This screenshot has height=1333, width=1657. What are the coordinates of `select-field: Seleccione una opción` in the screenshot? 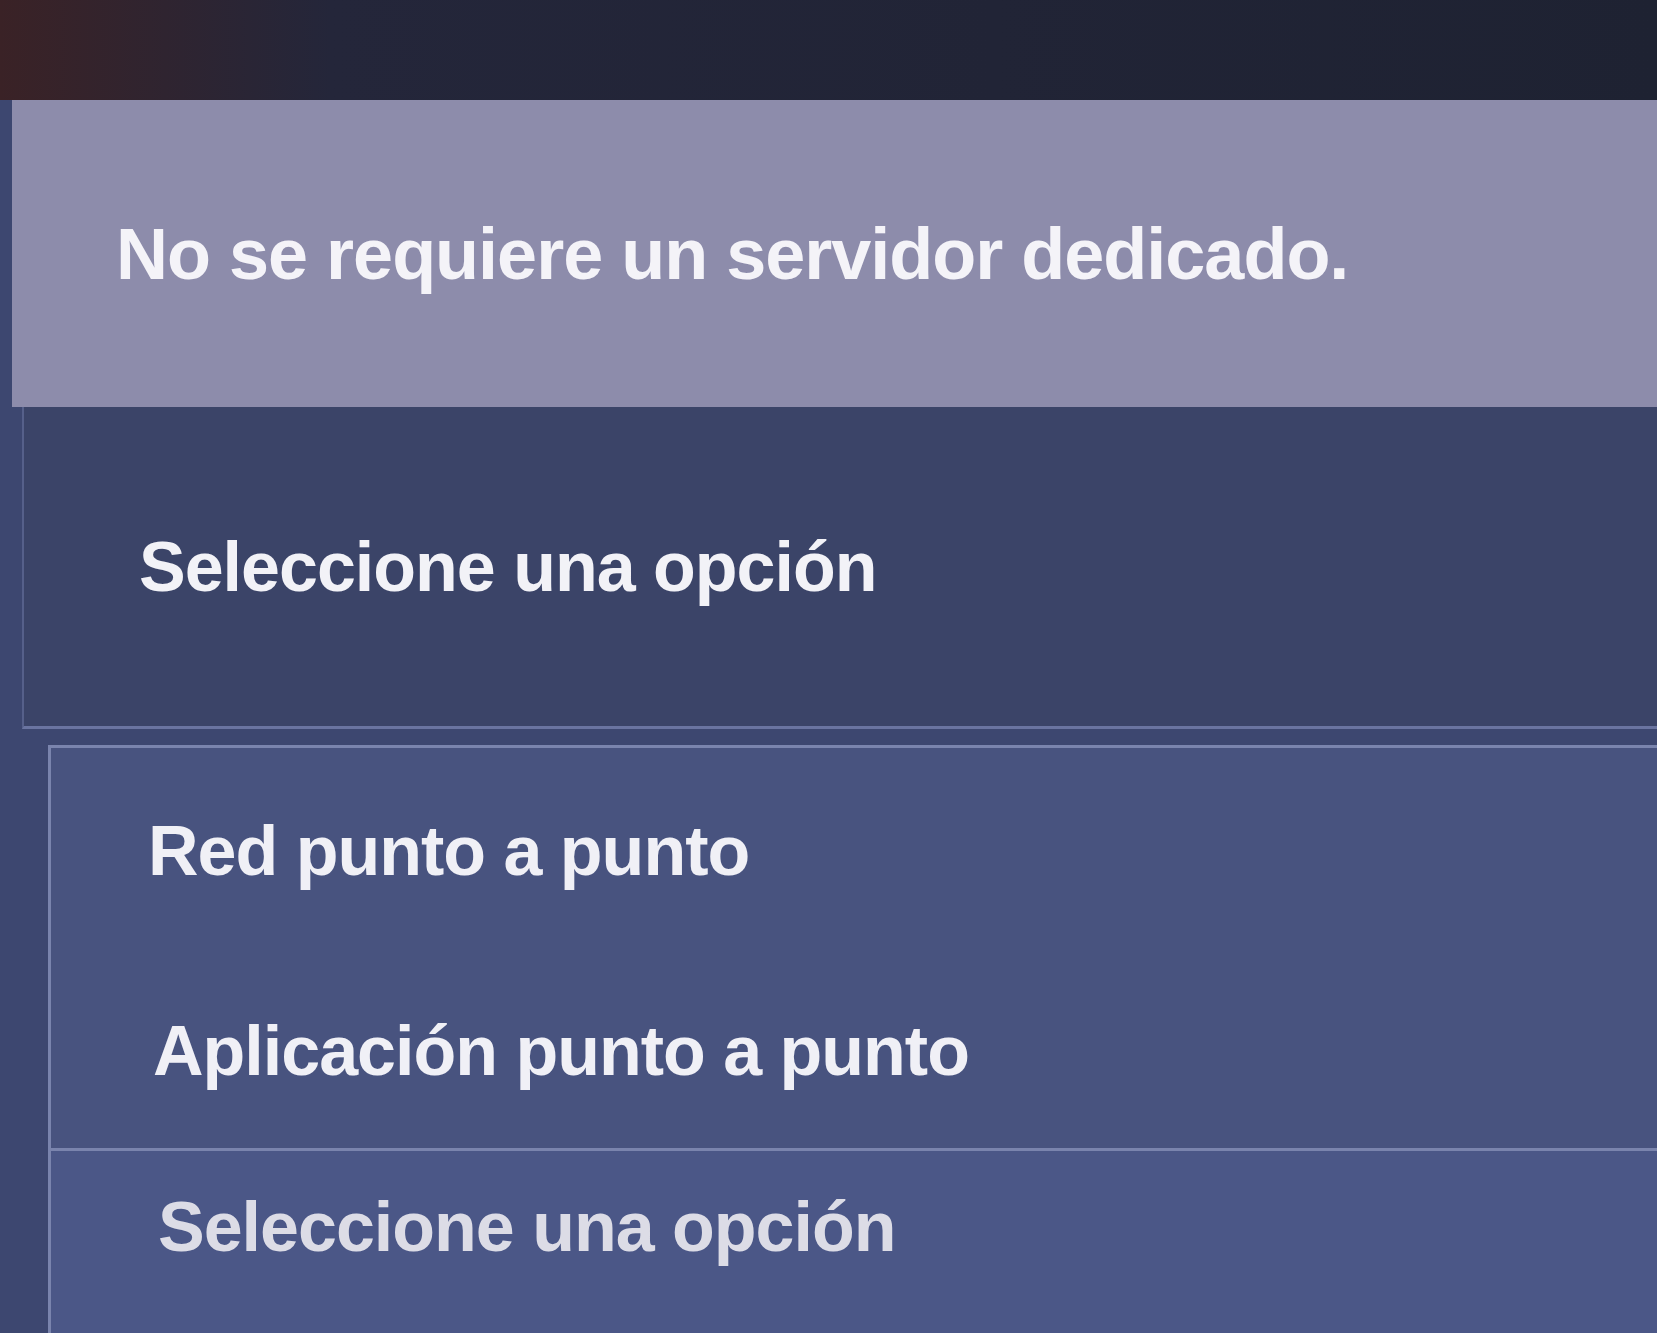 It's located at (854, 1240).